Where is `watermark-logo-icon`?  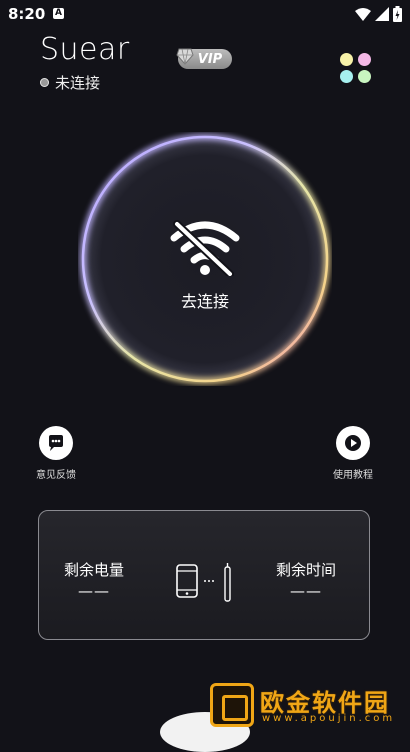 watermark-logo-icon is located at coordinates (232, 705).